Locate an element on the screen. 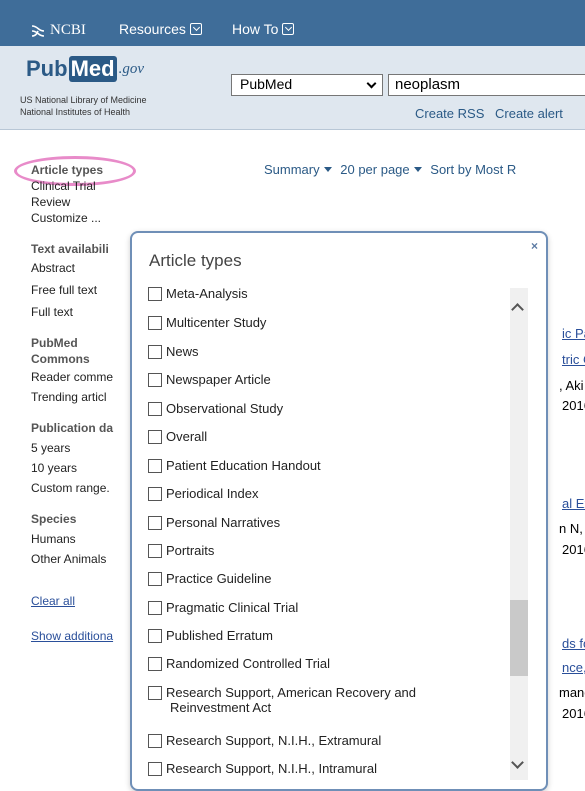 Image resolution: width=585 pixels, height=791 pixels. per-page-label: 20 per page is located at coordinates (375, 169).